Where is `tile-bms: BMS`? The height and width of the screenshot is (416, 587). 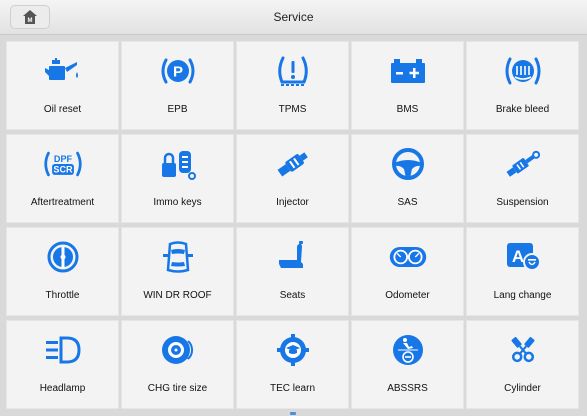
tile-bms: BMS is located at coordinates (407, 85).